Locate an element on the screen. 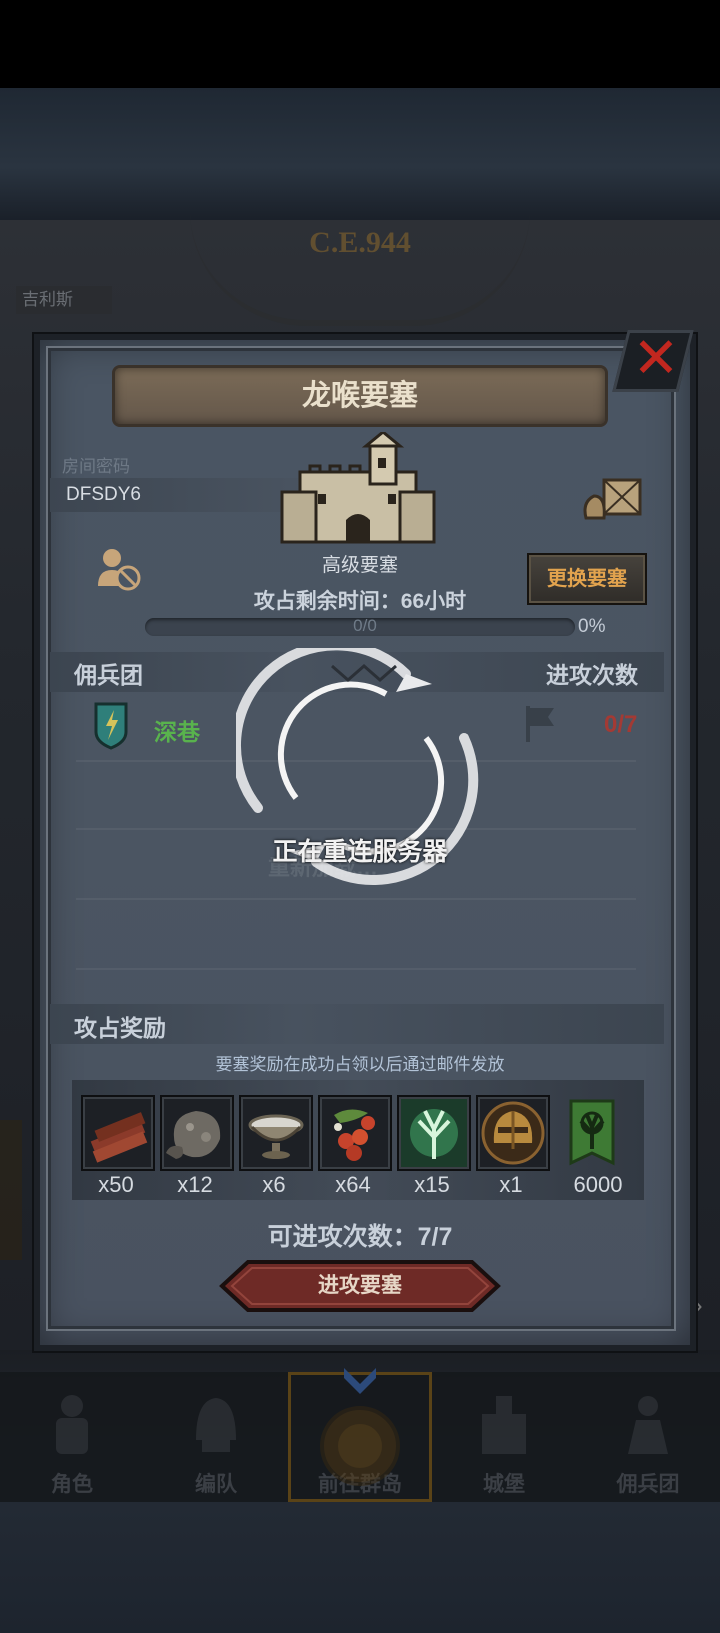  room-password-value: DFSDY6 is located at coordinates (103, 494).